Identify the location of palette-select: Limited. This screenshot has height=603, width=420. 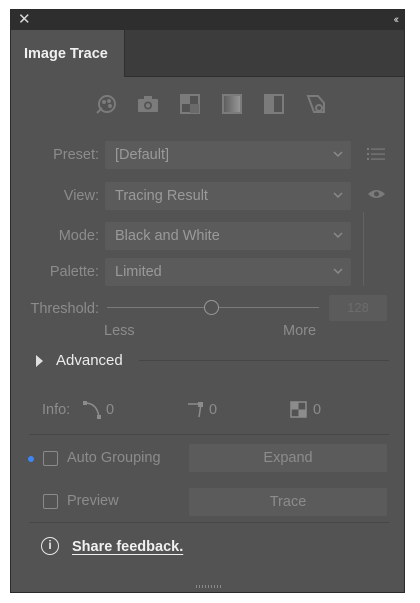
(228, 272).